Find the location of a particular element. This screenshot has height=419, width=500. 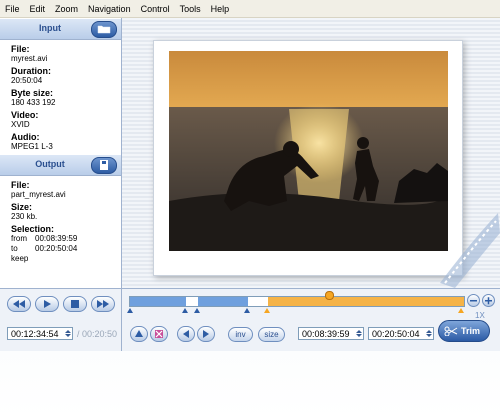

selection-label: Selection: is located at coordinates (33, 229).